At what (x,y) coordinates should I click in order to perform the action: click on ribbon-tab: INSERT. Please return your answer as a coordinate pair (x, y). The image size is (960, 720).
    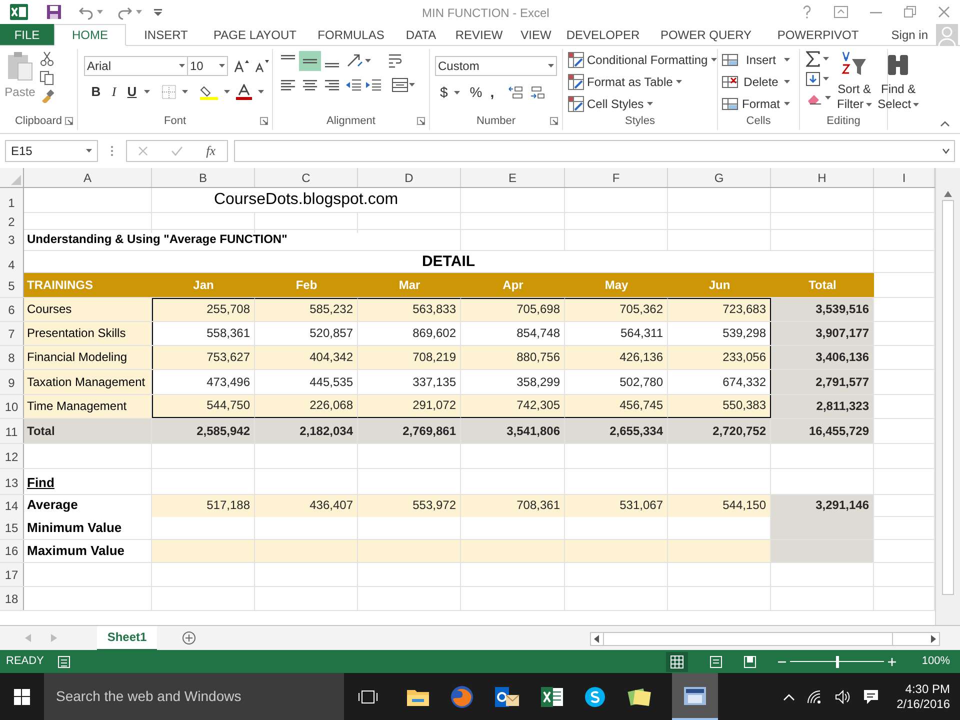
    Looking at the image, I should click on (166, 34).